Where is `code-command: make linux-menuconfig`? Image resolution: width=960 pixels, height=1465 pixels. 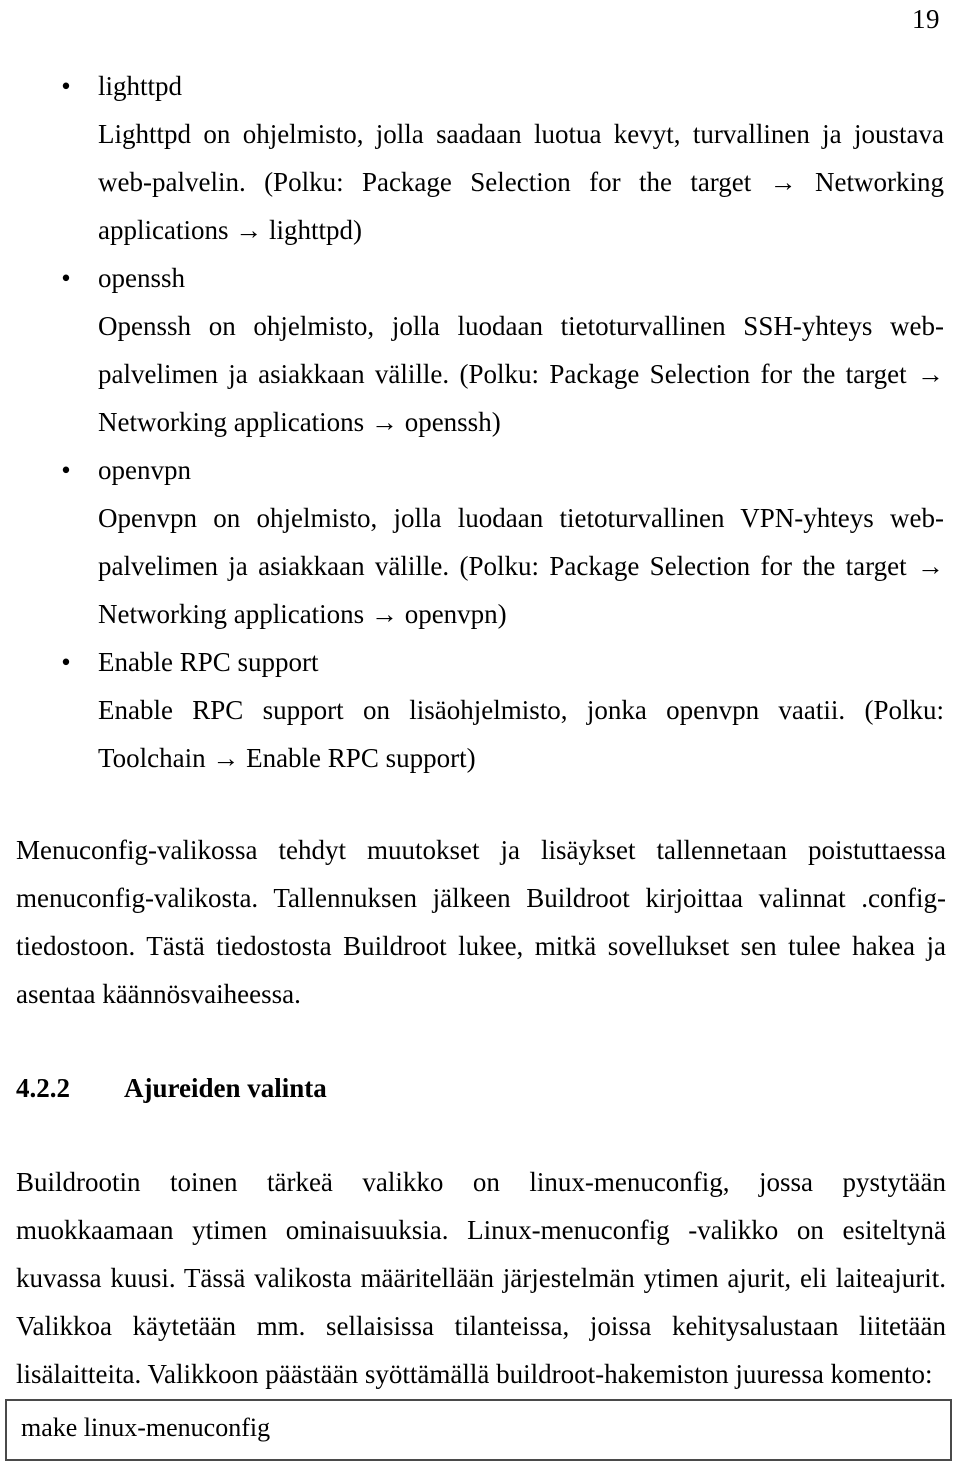
code-command: make linux-menuconfig is located at coordinates (146, 1427).